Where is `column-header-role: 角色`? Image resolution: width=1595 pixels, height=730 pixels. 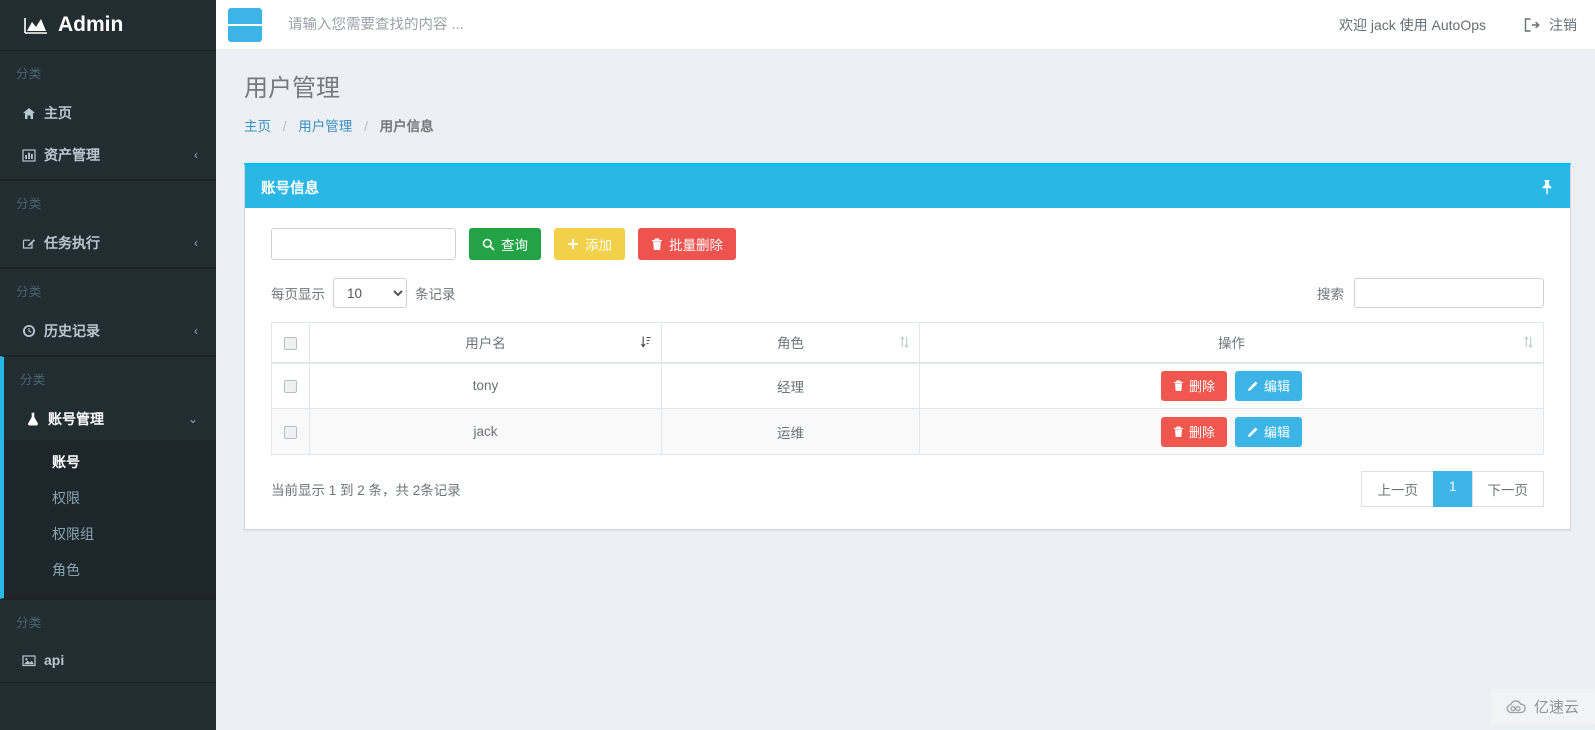
column-header-role: 角色 is located at coordinates (790, 343).